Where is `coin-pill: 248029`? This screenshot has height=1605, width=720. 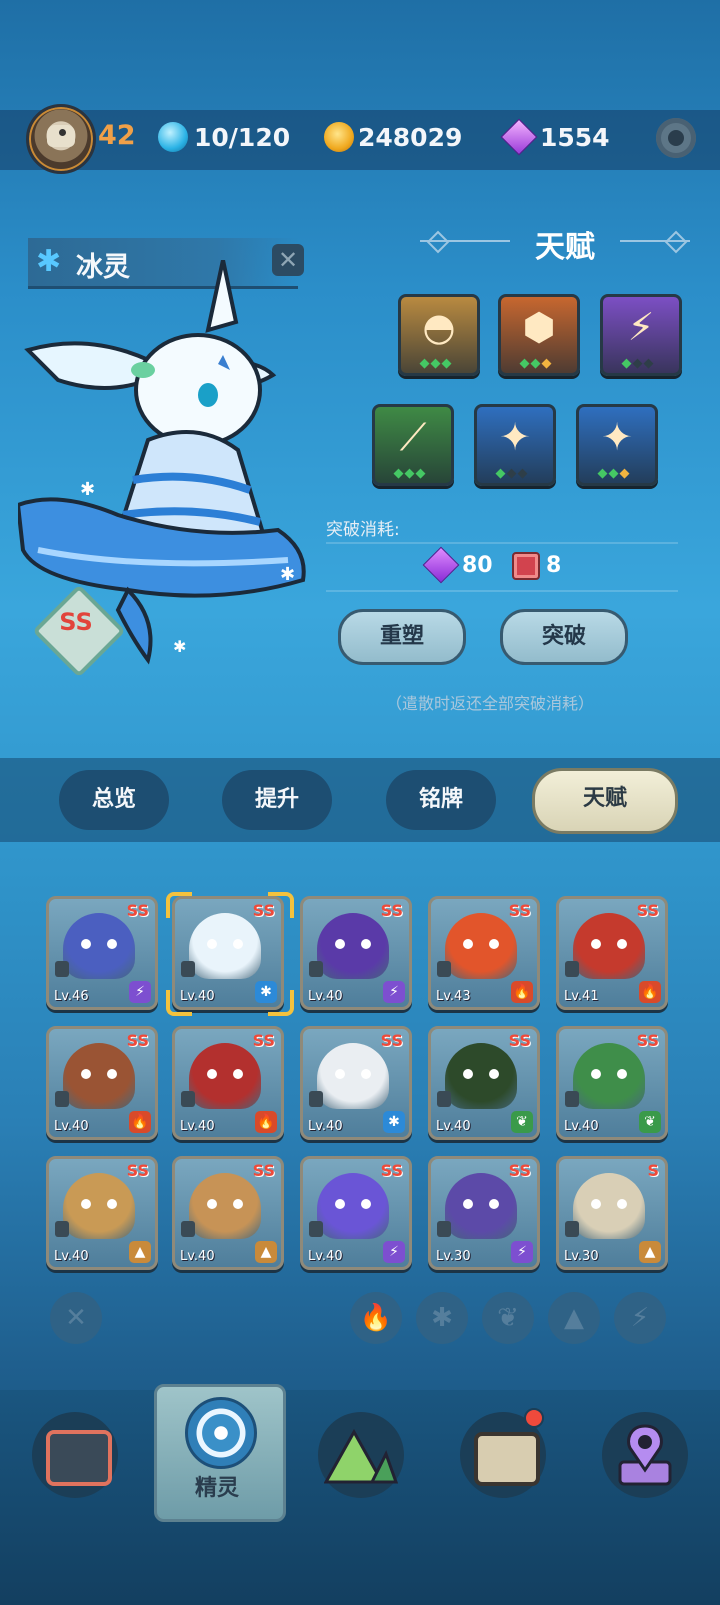
coin-pill: 248029 is located at coordinates (403, 137).